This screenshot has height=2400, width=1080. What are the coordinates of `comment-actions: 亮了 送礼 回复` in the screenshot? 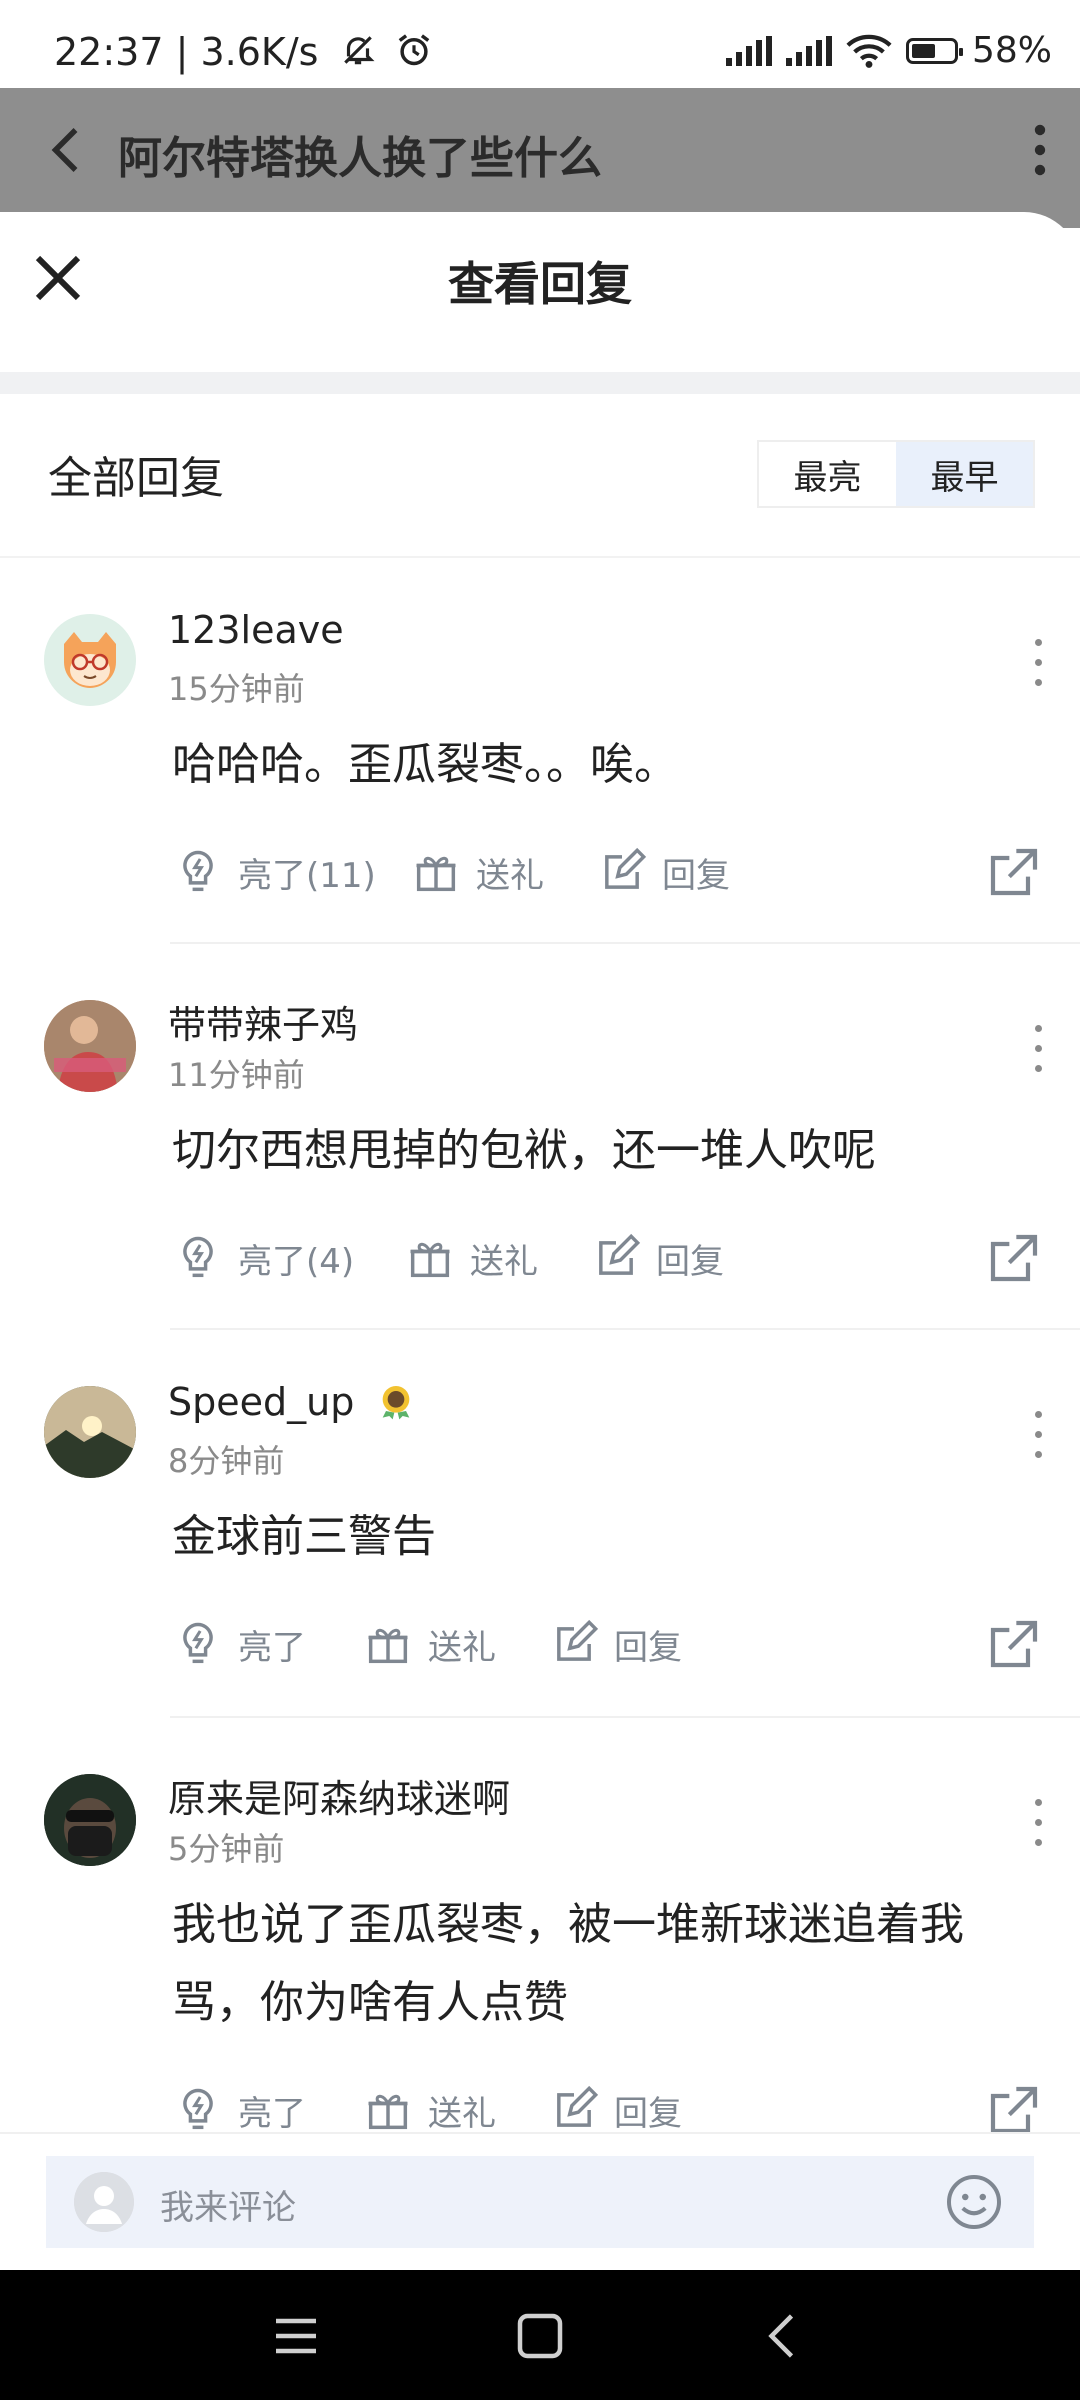 It's located at (607, 1644).